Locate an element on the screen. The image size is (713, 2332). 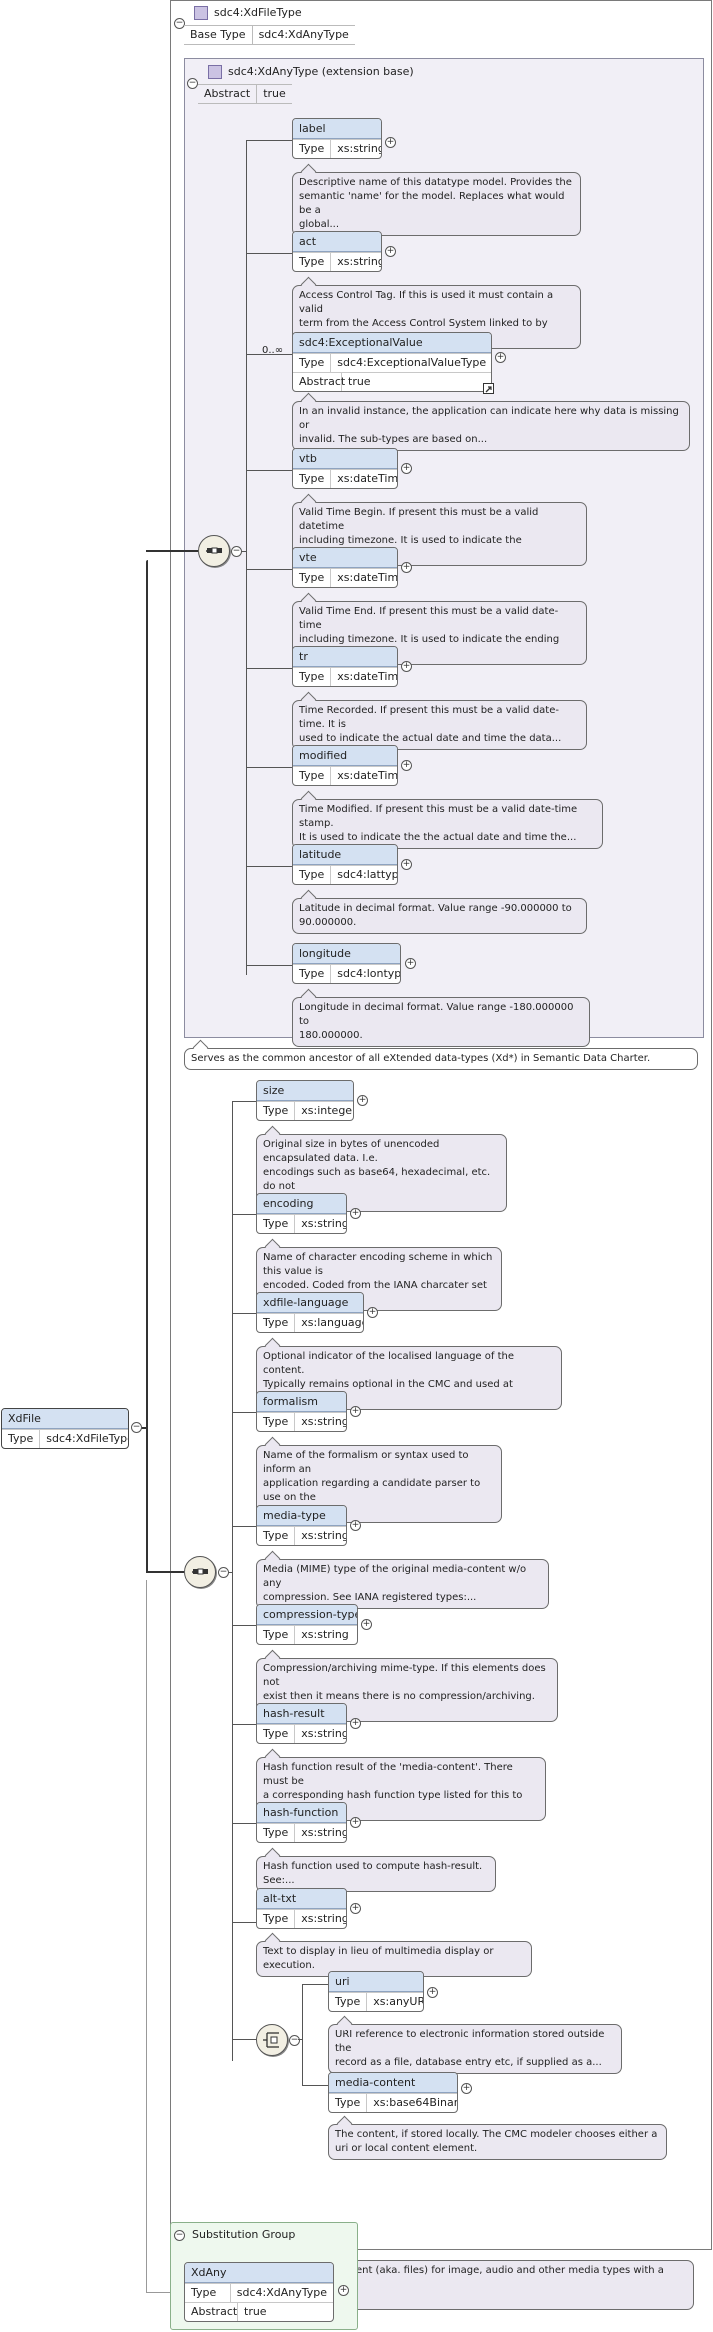
element-size-name: size is located at coordinates (305, 1091).